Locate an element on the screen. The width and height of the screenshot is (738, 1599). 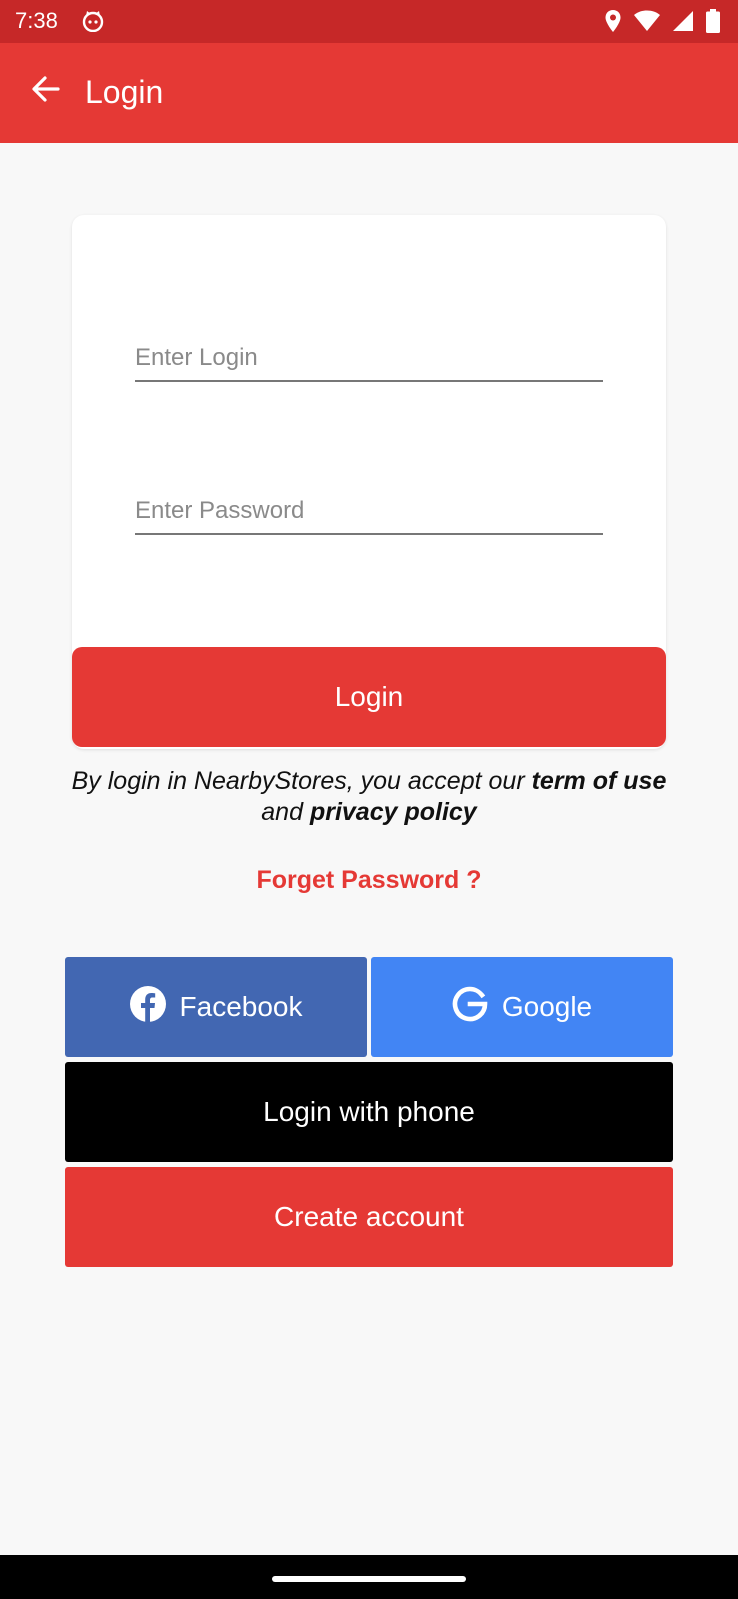
forget-password-link: Forget Password ? is located at coordinates (369, 880).